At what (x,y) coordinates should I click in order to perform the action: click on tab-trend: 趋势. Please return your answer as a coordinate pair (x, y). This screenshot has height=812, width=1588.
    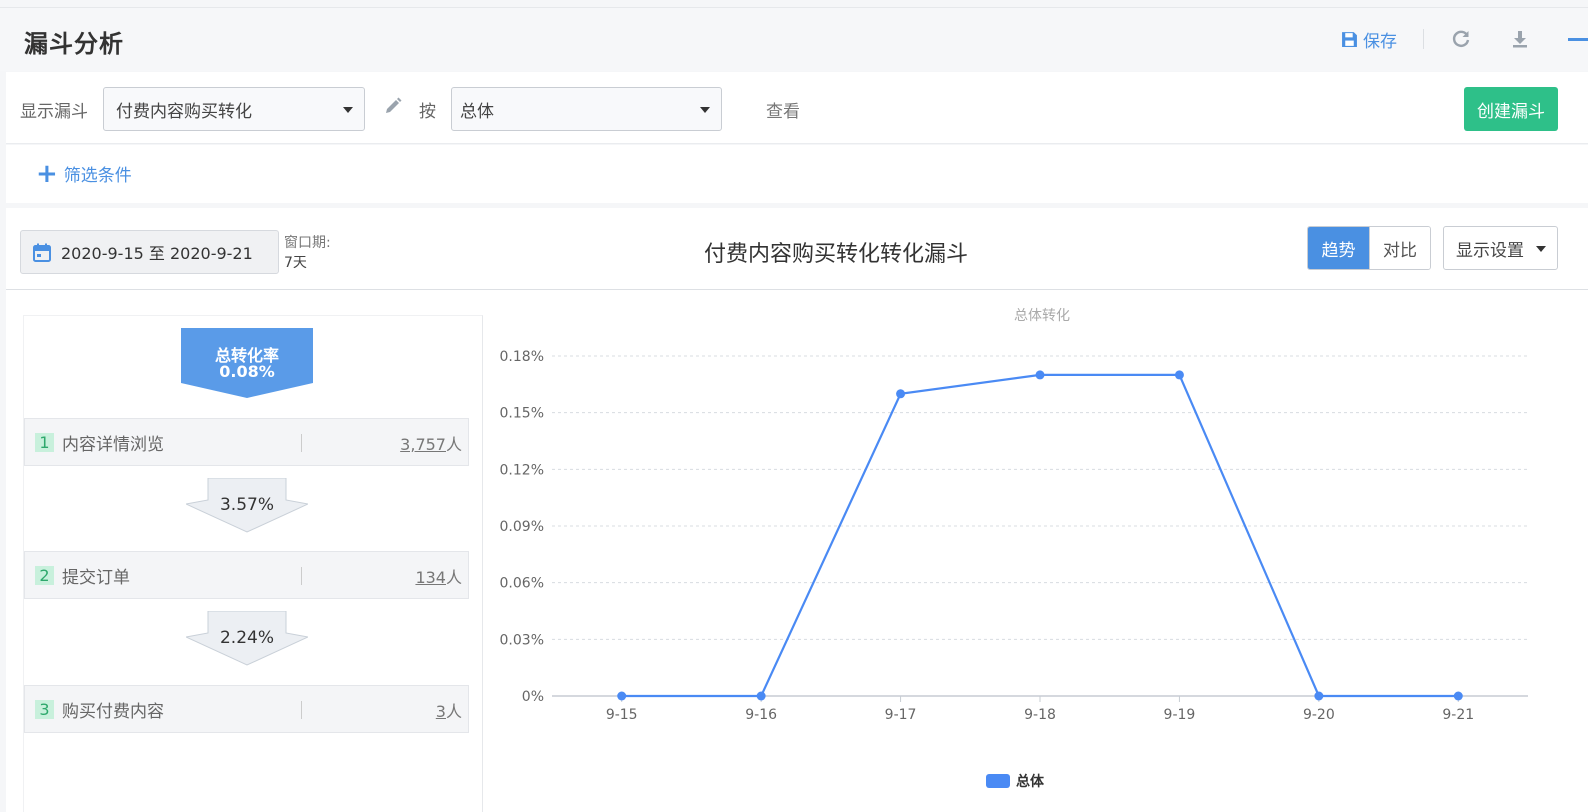
    Looking at the image, I should click on (1338, 248).